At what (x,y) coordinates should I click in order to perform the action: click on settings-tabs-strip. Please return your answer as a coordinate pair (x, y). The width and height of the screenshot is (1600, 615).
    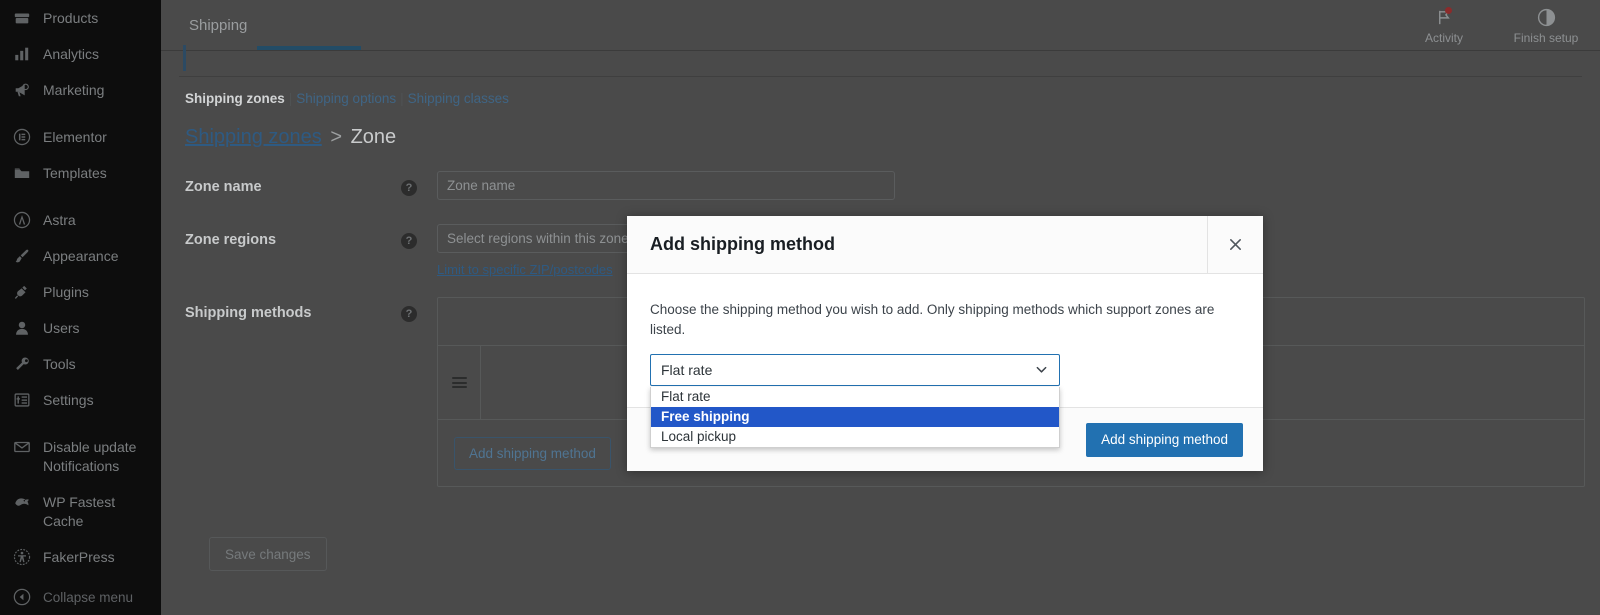
    Looking at the image, I should click on (880, 61).